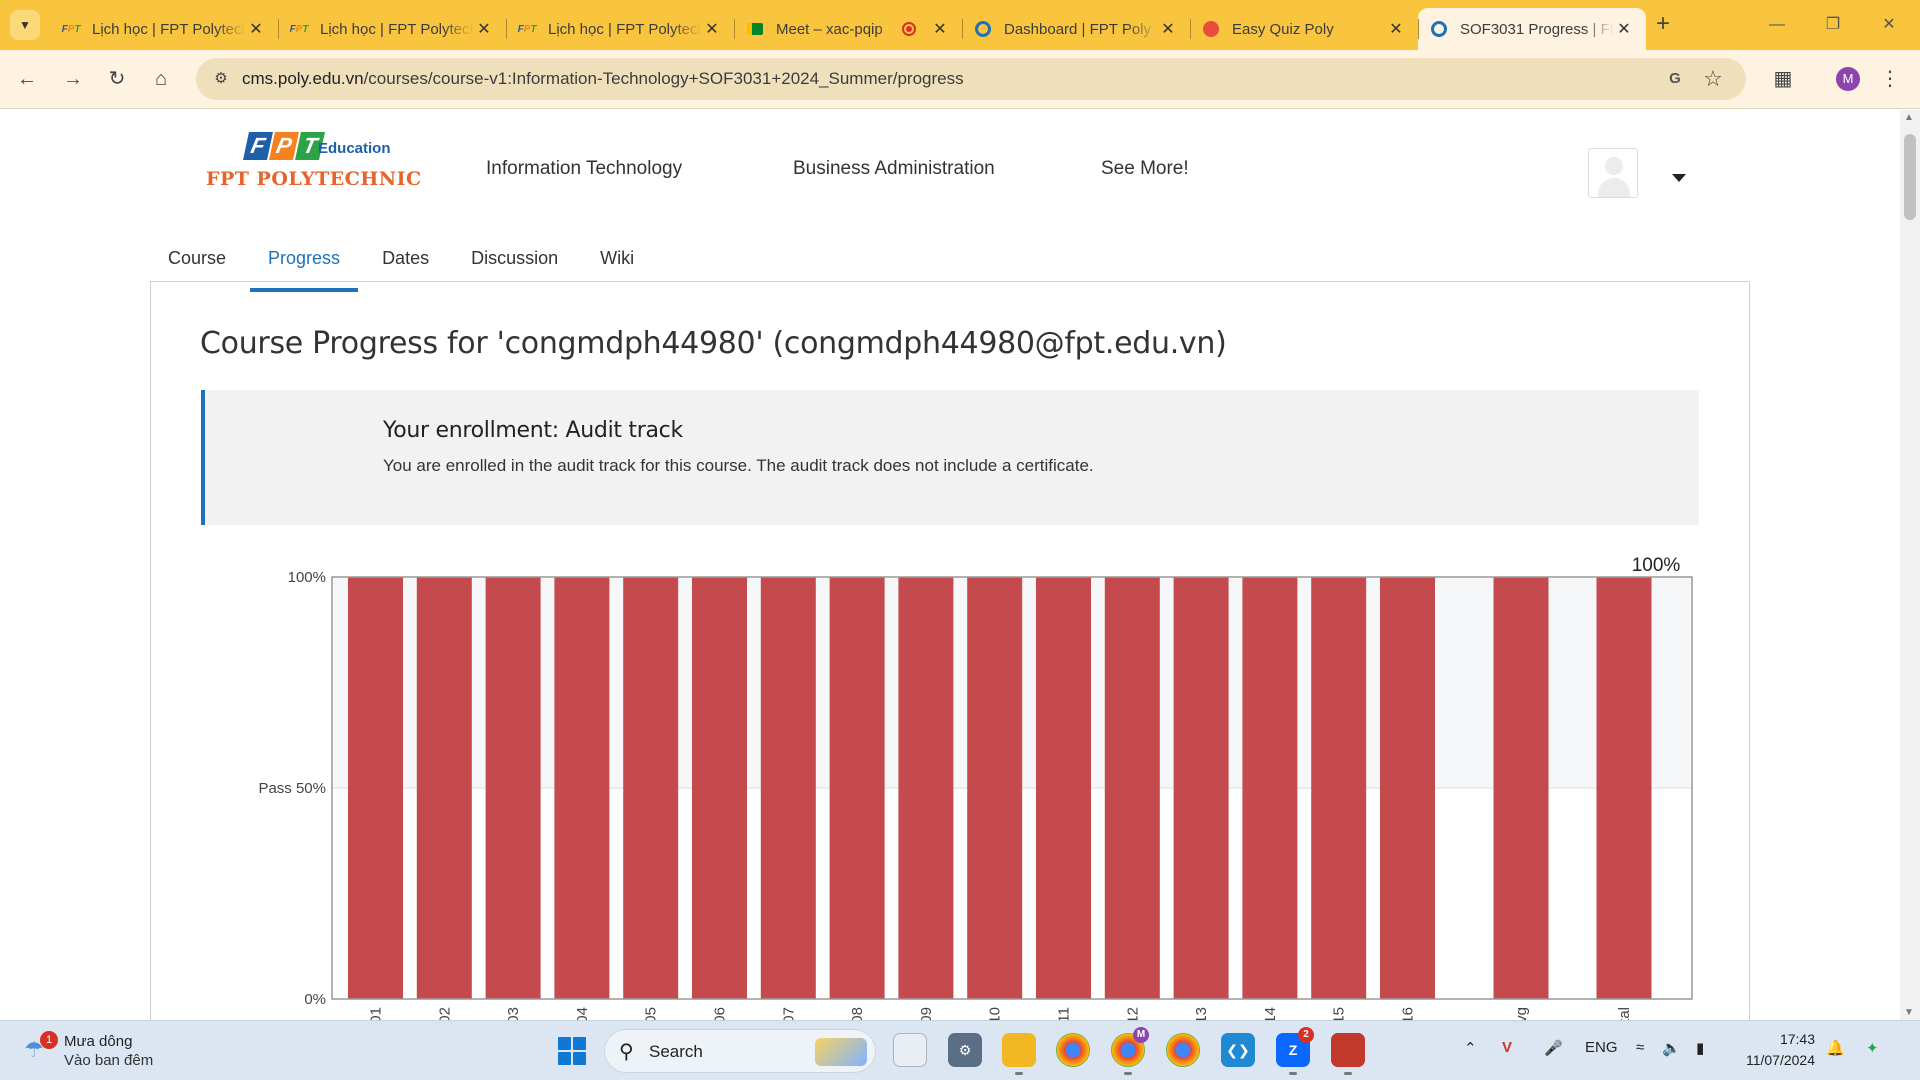 This screenshot has height=1080, width=1920. I want to click on browser-menu-icon: ⋮, so click(1890, 79).